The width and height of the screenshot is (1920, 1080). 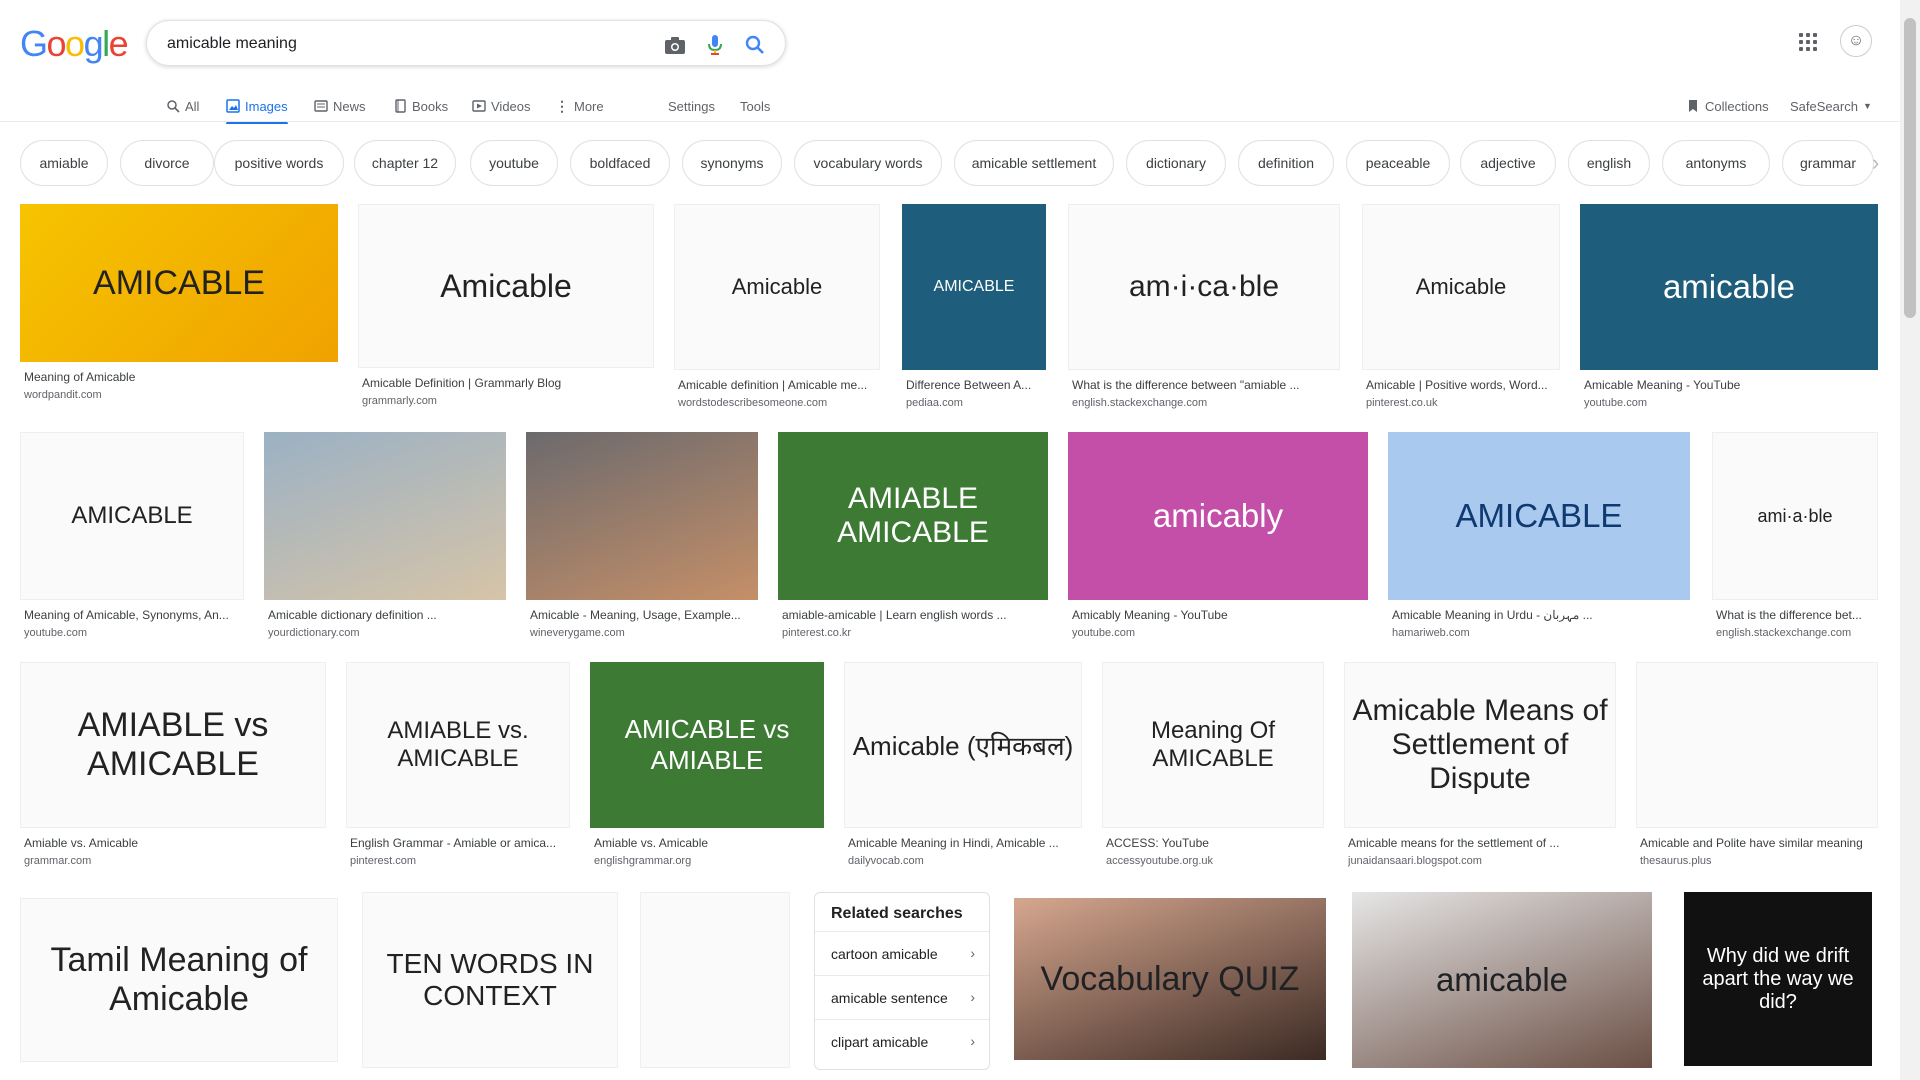 I want to click on camera-icon, so click(x=675, y=45).